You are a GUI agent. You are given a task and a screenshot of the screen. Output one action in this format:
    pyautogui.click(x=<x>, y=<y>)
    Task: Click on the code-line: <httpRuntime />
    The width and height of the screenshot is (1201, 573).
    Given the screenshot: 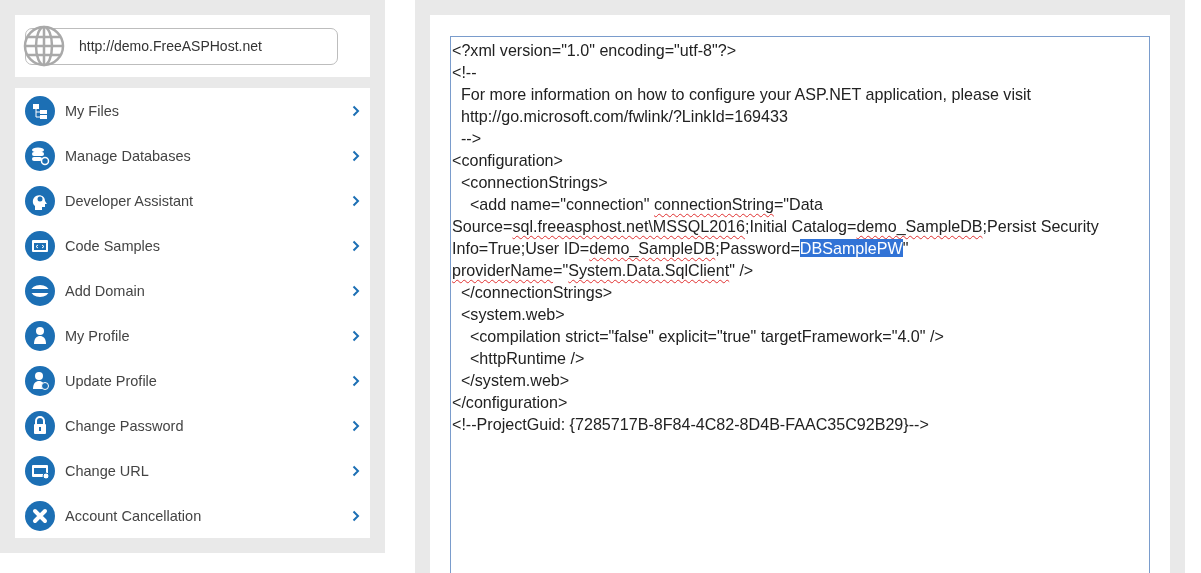 What is the action you would take?
    pyautogui.click(x=527, y=358)
    